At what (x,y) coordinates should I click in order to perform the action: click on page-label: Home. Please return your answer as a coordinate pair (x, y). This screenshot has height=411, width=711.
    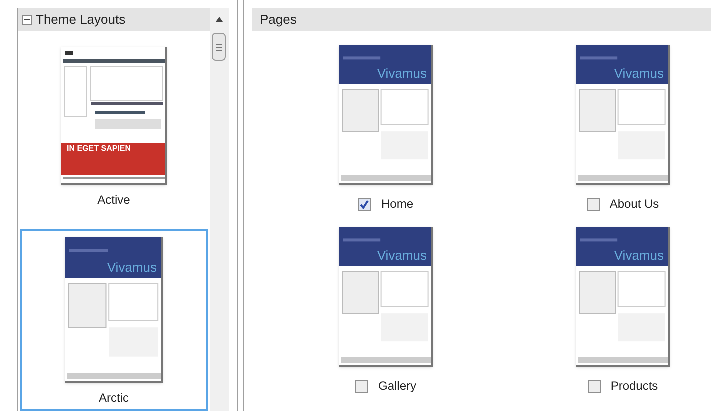
    Looking at the image, I should click on (397, 204).